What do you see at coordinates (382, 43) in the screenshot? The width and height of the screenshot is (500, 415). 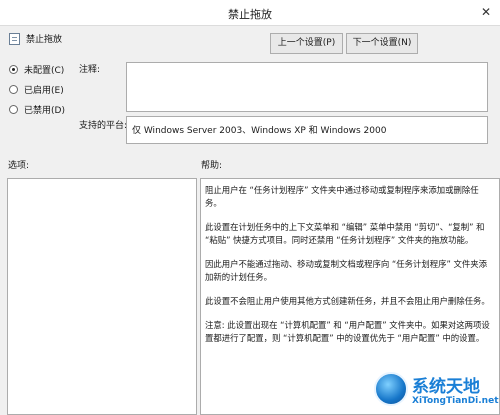 I see `next-setting-button: 下一个设置(N)` at bounding box center [382, 43].